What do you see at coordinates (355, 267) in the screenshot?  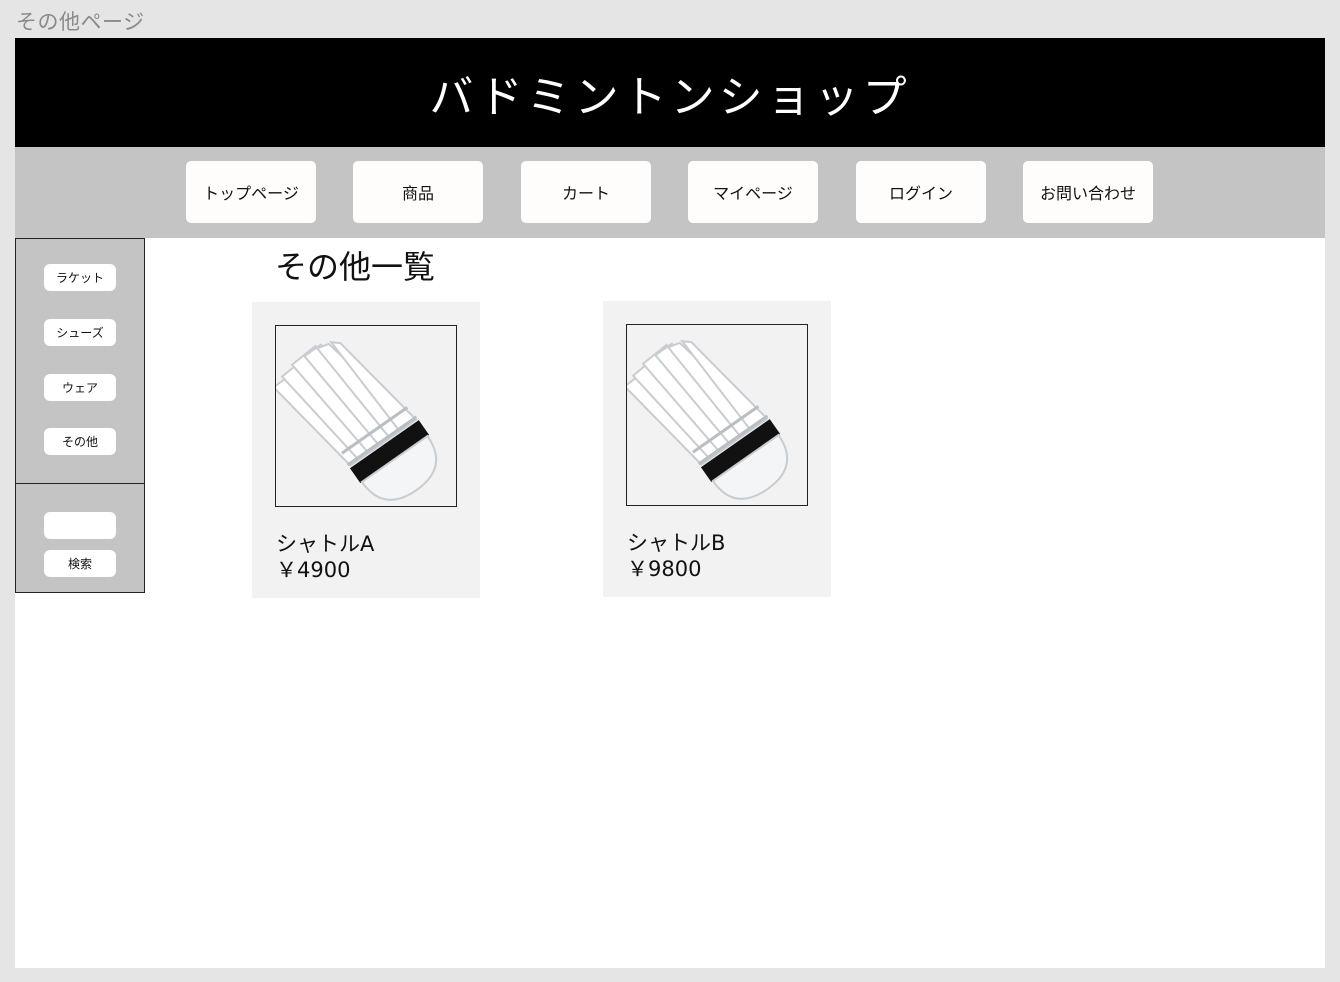 I see `page-title: その他一覧` at bounding box center [355, 267].